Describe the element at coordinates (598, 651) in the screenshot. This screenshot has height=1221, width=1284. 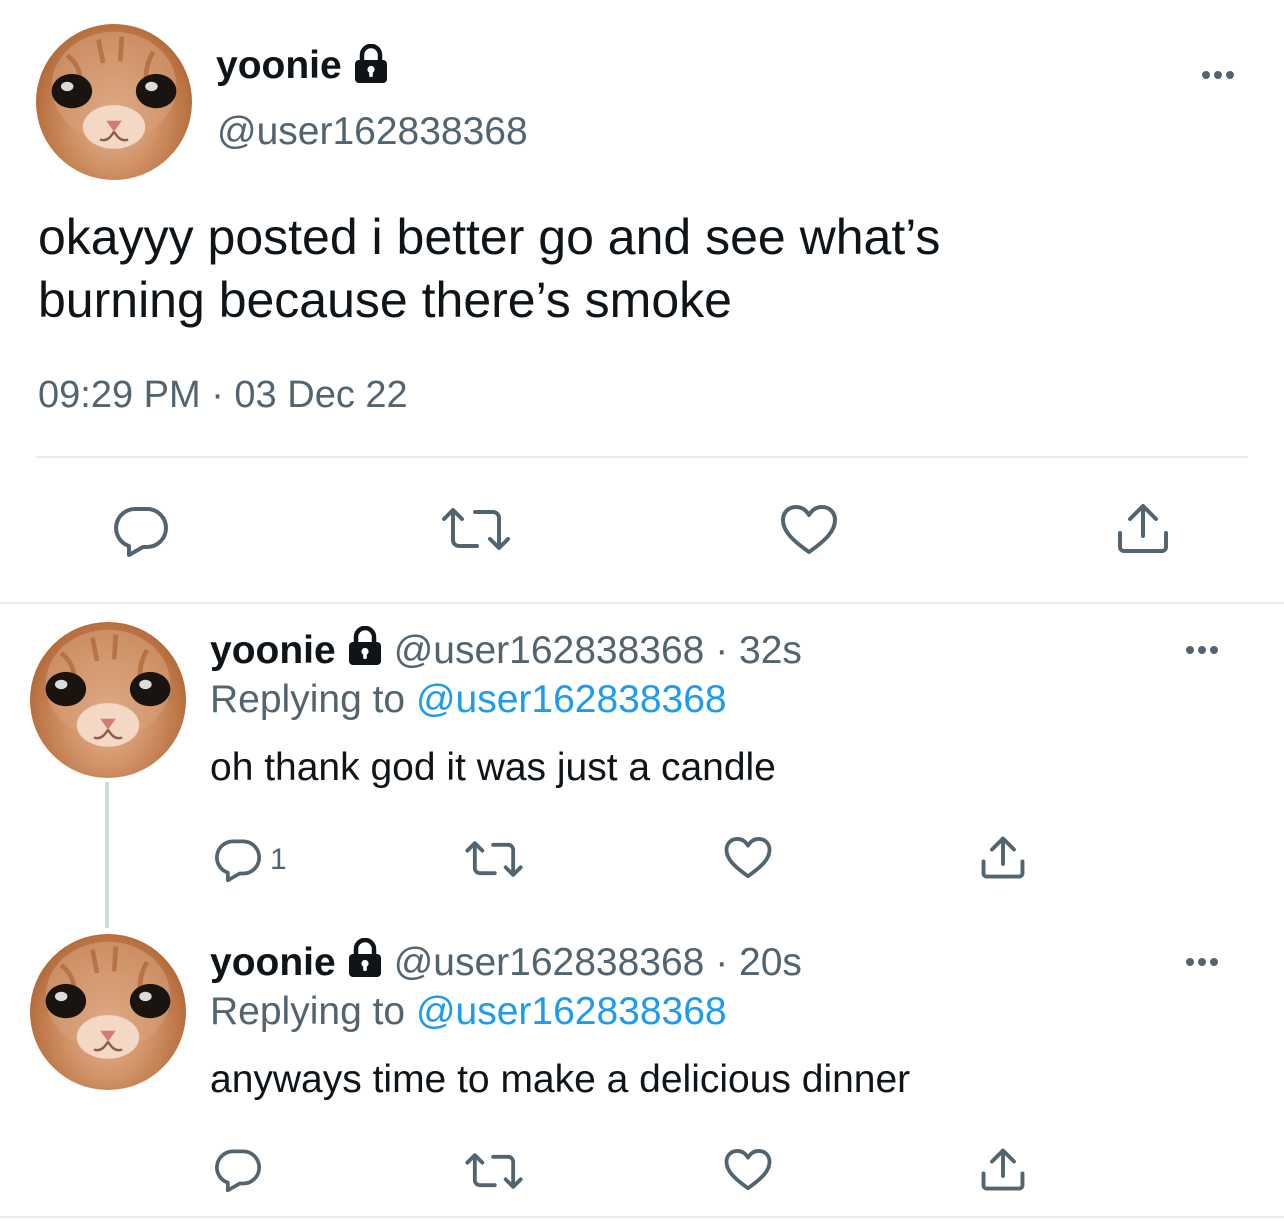
I see `handle-time: @user162838368 · 32s` at that location.